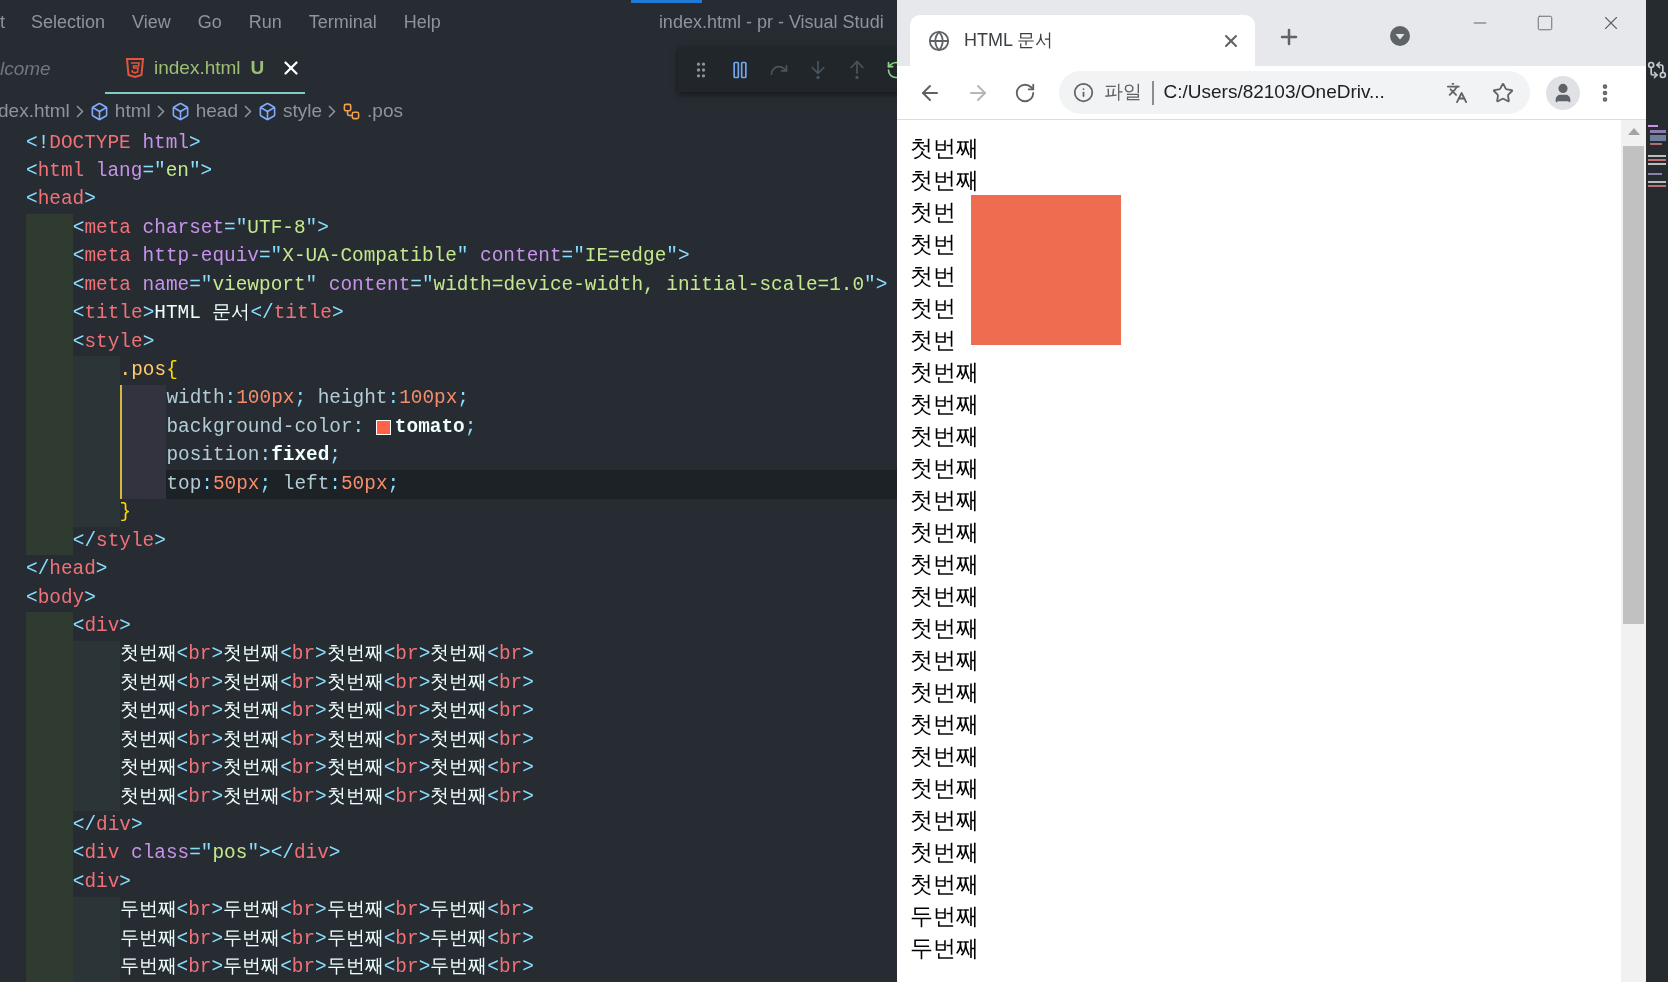 The height and width of the screenshot is (982, 1668). What do you see at coordinates (317, 399) in the screenshot?
I see `code-line: width:100px; height:100px;` at bounding box center [317, 399].